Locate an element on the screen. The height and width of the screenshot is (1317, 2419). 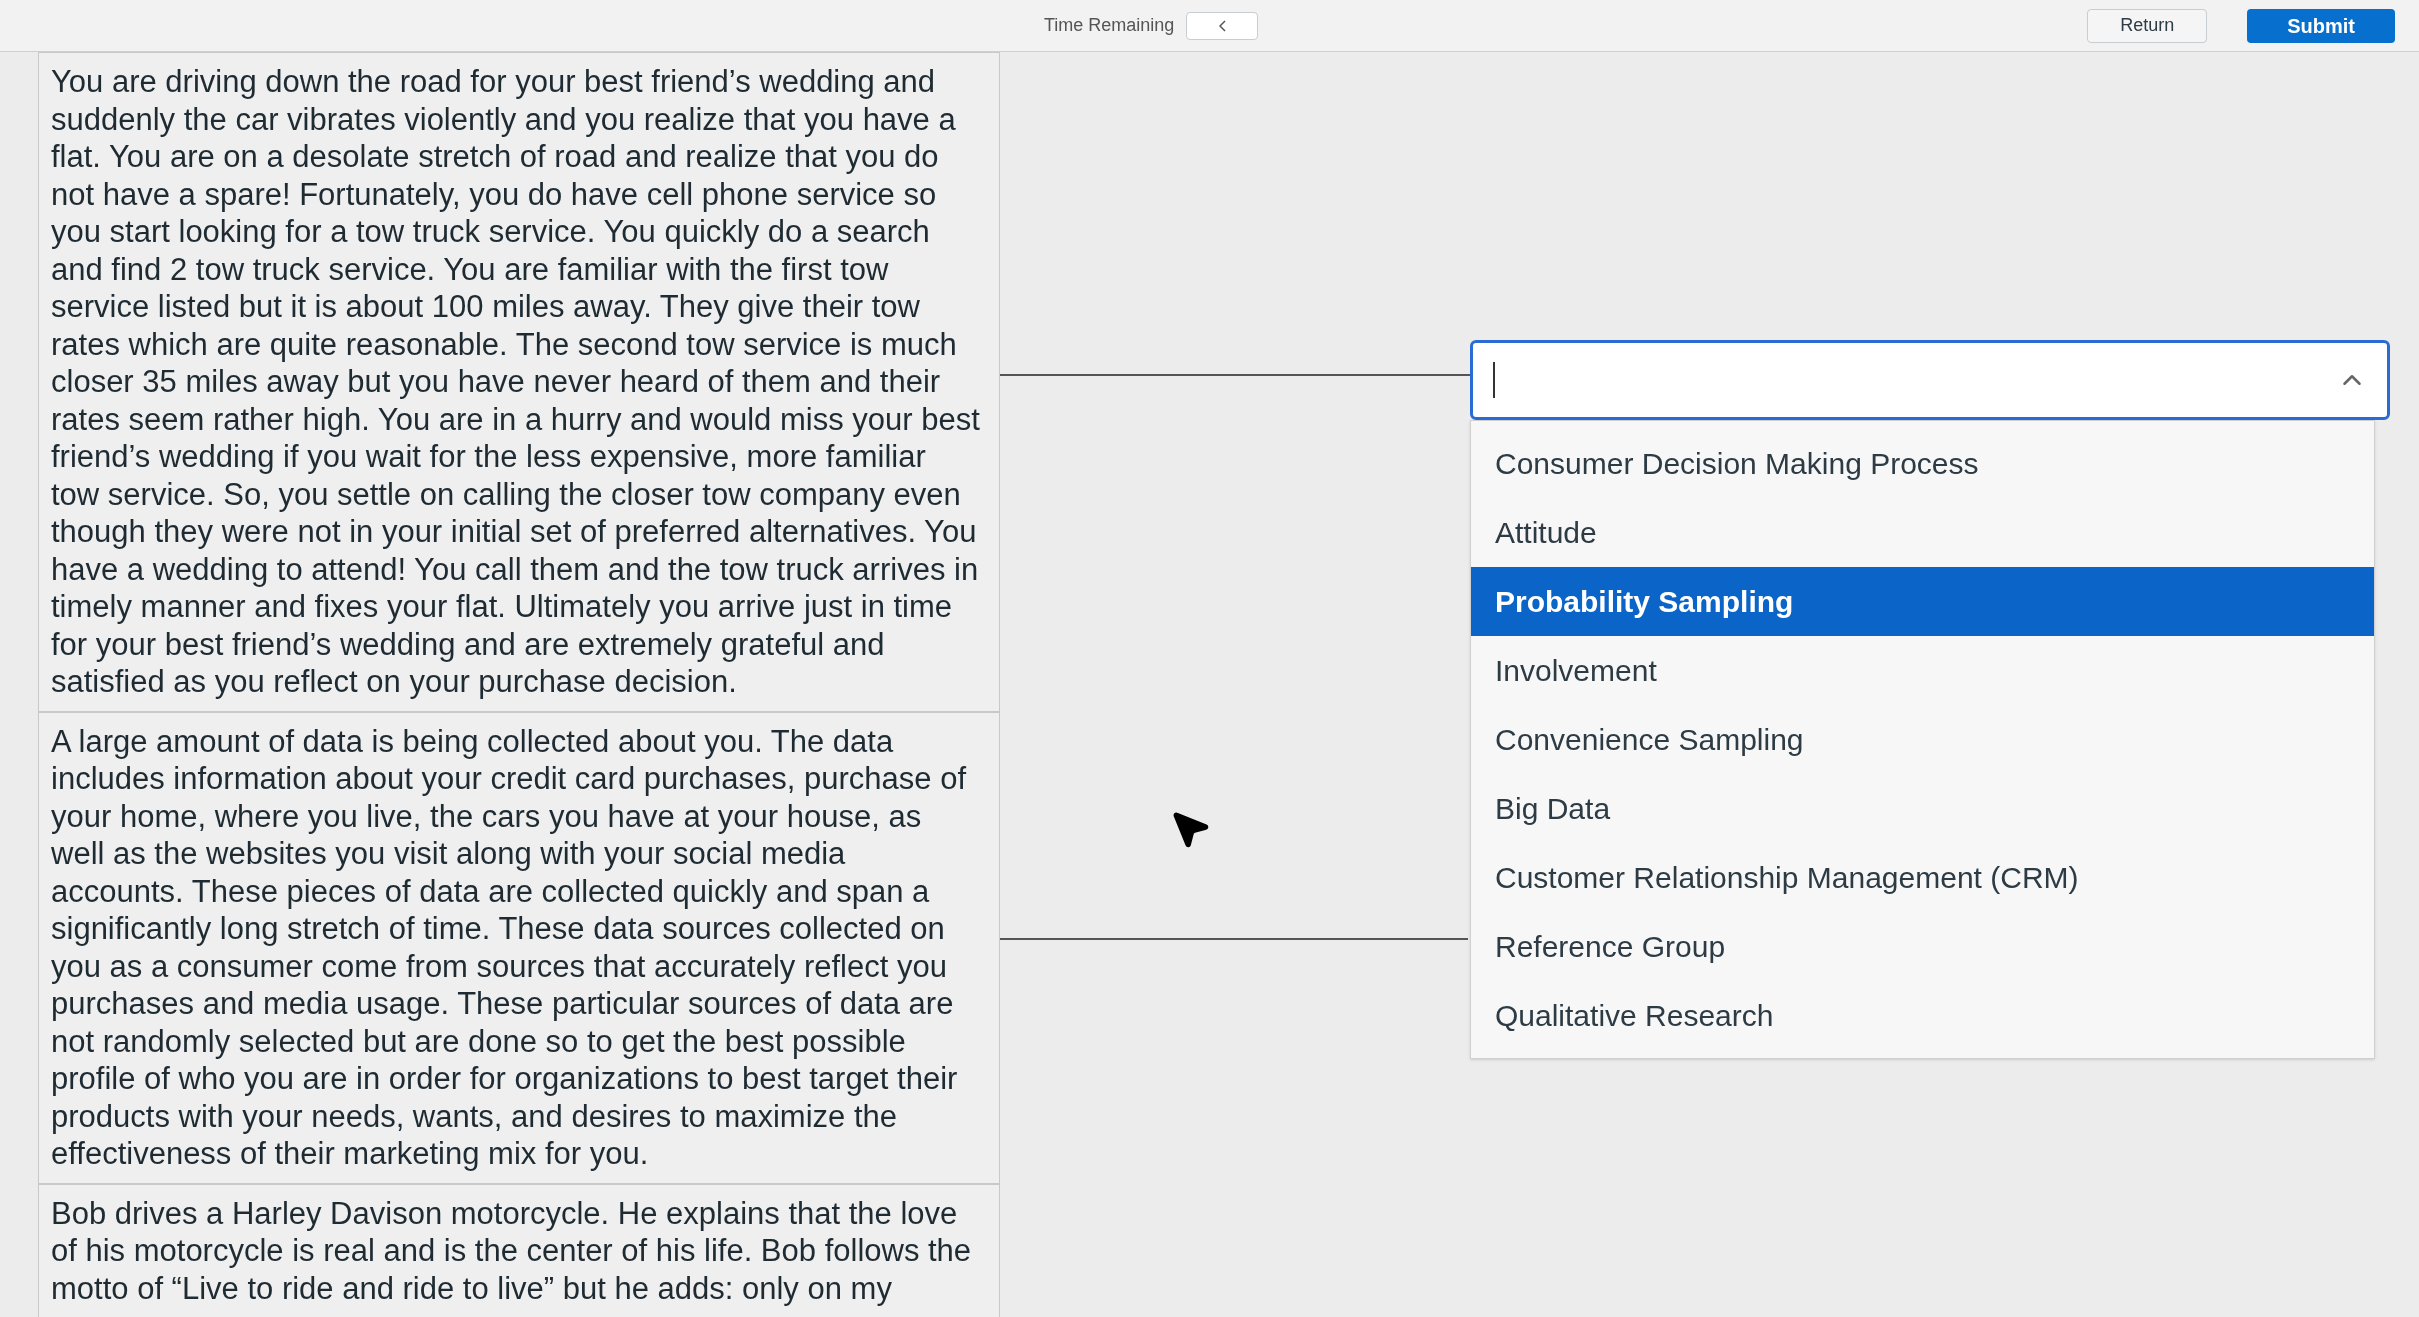
dropdown-option: Customer Relationship Management (CRM) is located at coordinates (1922, 877).